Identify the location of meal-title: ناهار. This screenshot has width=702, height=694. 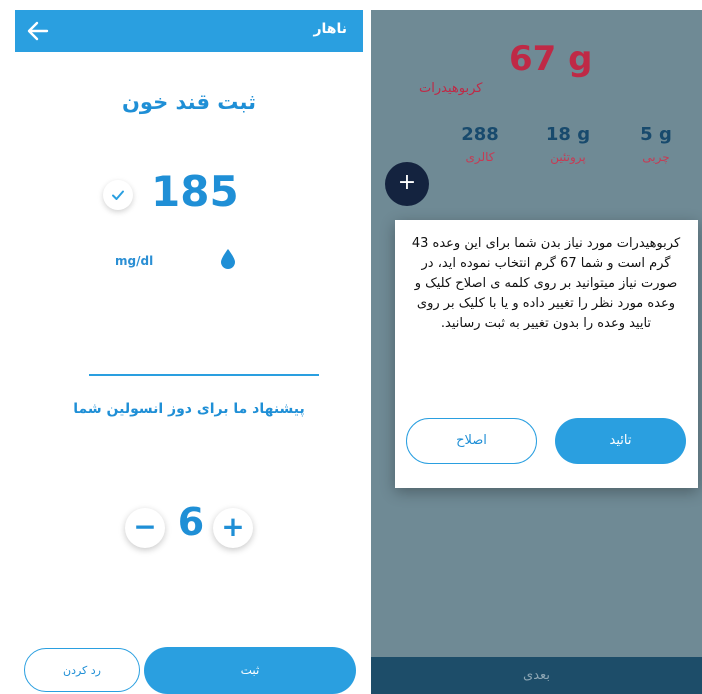
(330, 29).